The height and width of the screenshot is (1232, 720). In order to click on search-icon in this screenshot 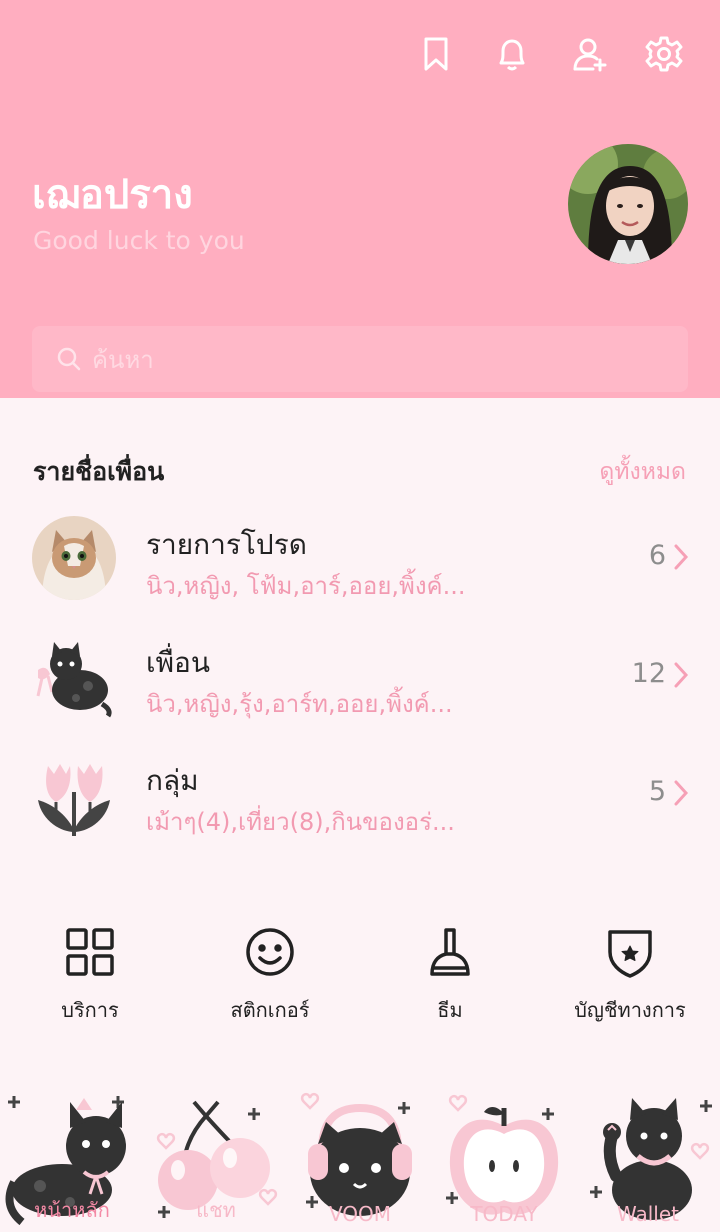, I will do `click(69, 359)`.